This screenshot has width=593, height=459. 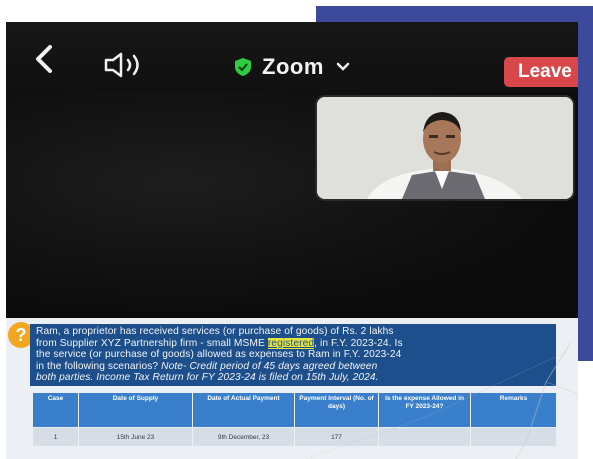 I want to click on column-header: Date of Supply, so click(x=135, y=410).